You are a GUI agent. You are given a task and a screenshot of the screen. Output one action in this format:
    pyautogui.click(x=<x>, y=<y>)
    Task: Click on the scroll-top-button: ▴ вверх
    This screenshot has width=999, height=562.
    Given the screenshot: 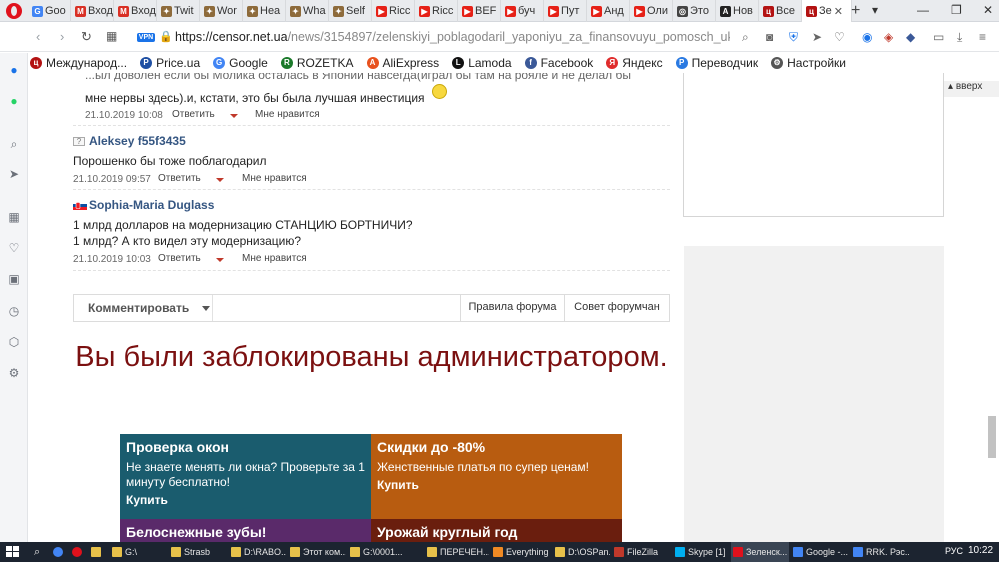 What is the action you would take?
    pyautogui.click(x=971, y=89)
    